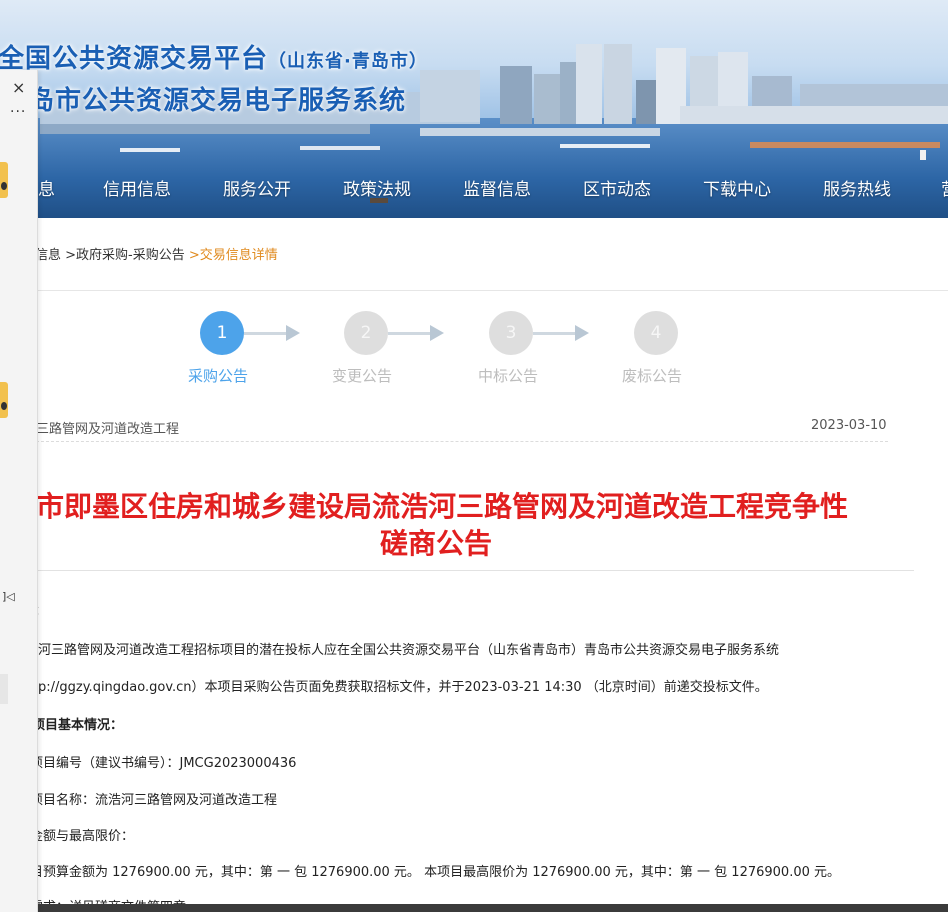 Image resolution: width=948 pixels, height=912 pixels. What do you see at coordinates (474, 908) in the screenshot?
I see `taskbar` at bounding box center [474, 908].